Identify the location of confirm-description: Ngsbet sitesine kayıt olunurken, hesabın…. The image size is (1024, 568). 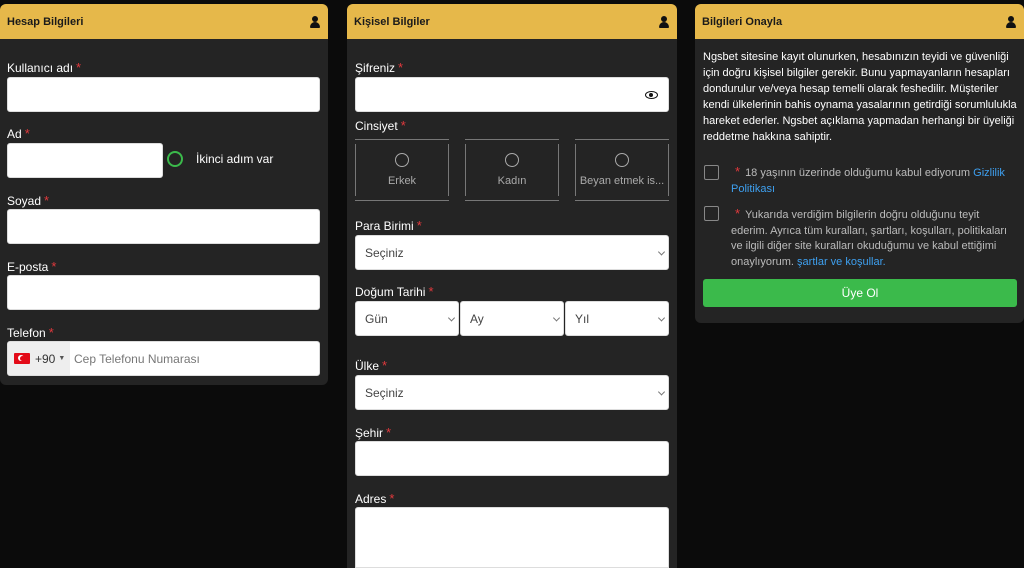
(860, 97).